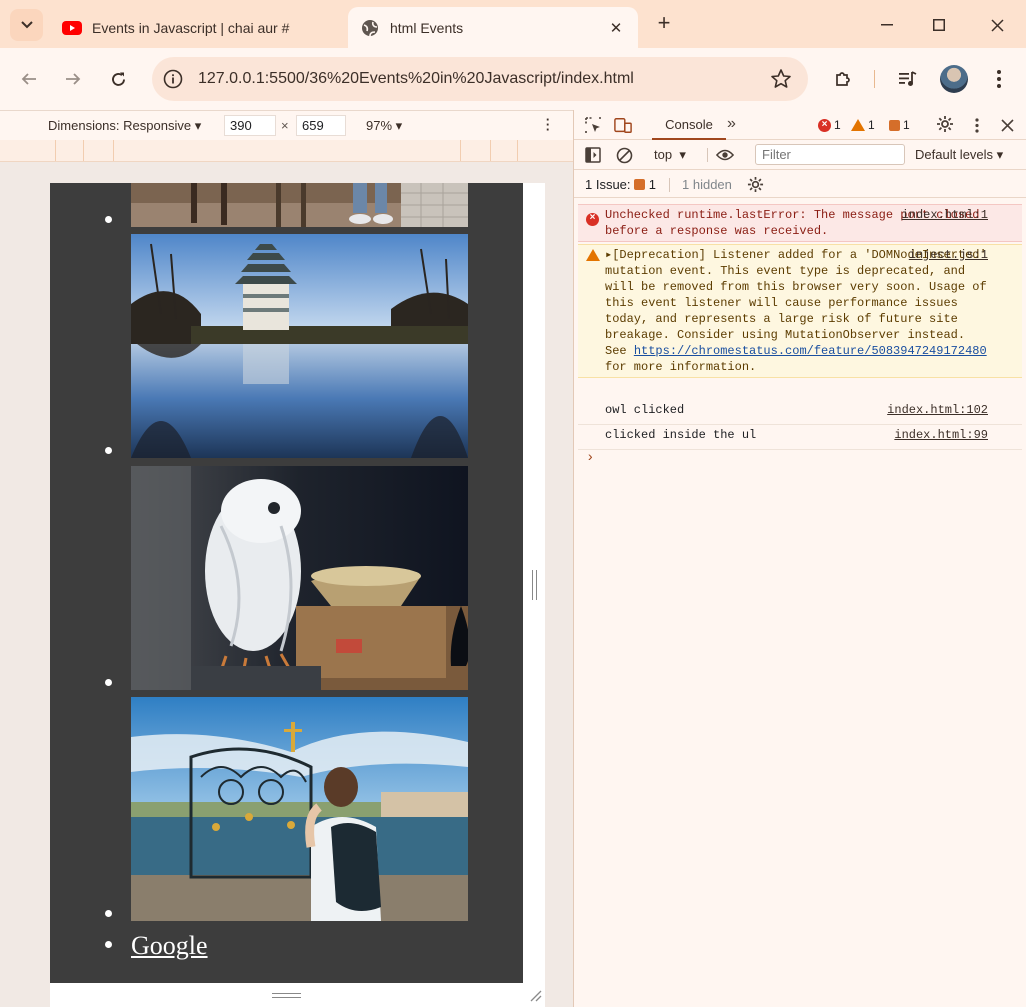 This screenshot has height=1007, width=1026. What do you see at coordinates (620, 184) in the screenshot?
I see `issues-link: 1 Issue: 1` at bounding box center [620, 184].